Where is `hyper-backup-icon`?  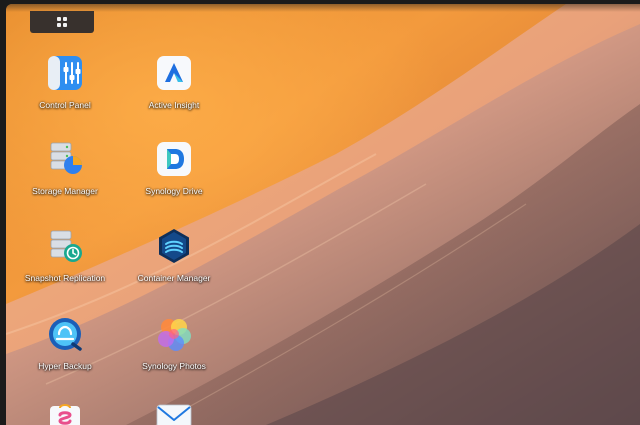 hyper-backup-icon is located at coordinates (65, 334).